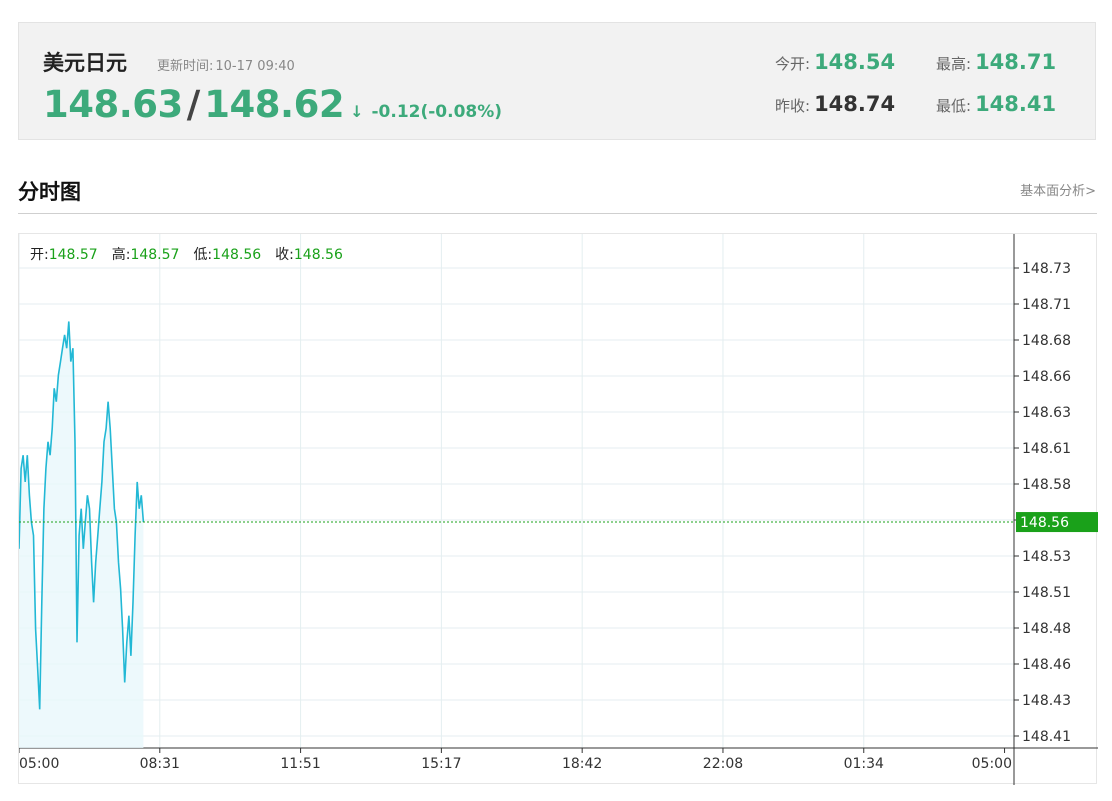 Image resolution: width=1112 pixels, height=801 pixels. What do you see at coordinates (793, 106) in the screenshot?
I see `stat-prev-close-label: 昨收:` at bounding box center [793, 106].